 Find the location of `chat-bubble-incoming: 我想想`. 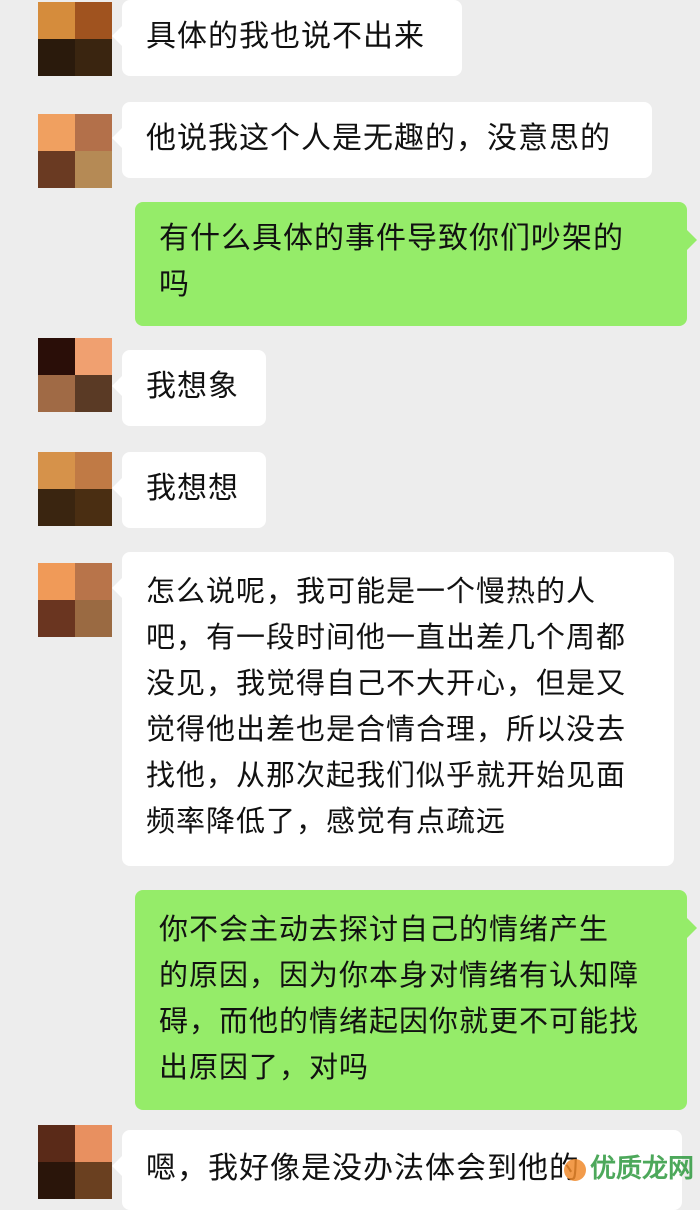

chat-bubble-incoming: 我想想 is located at coordinates (189, 490).